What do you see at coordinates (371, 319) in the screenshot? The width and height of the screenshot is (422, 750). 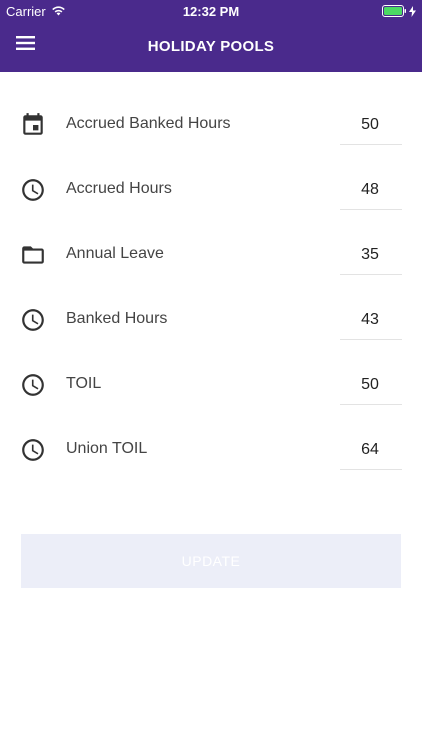 I see `pool-value-input: 43` at bounding box center [371, 319].